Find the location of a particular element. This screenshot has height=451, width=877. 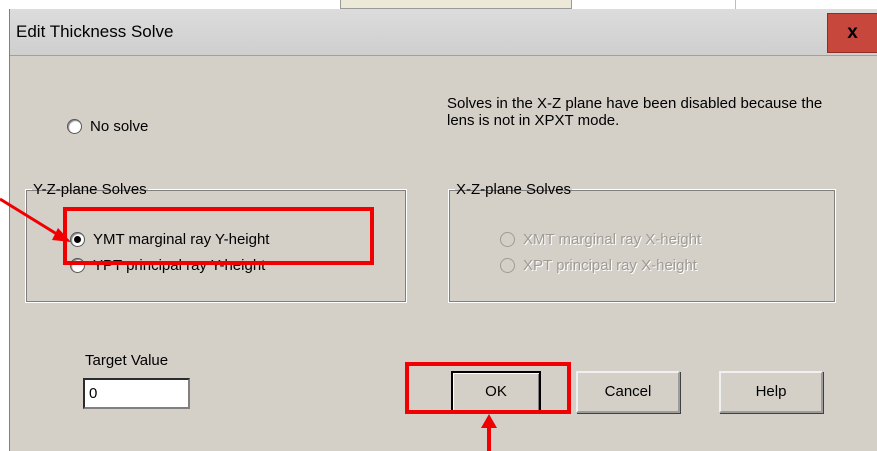

ok-button: OK is located at coordinates (496, 392).